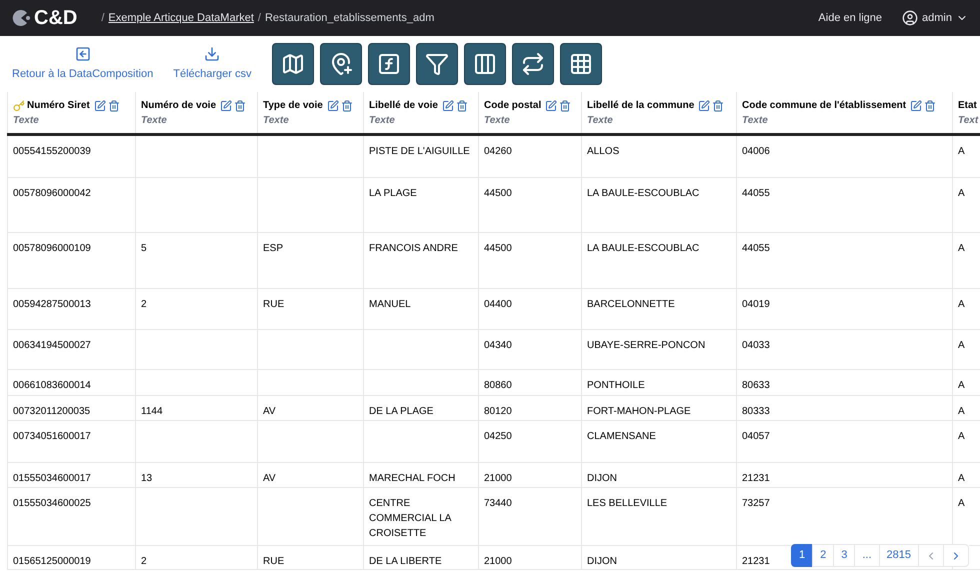  Describe the element at coordinates (146, 478) in the screenshot. I see `table-cell: 13` at that location.